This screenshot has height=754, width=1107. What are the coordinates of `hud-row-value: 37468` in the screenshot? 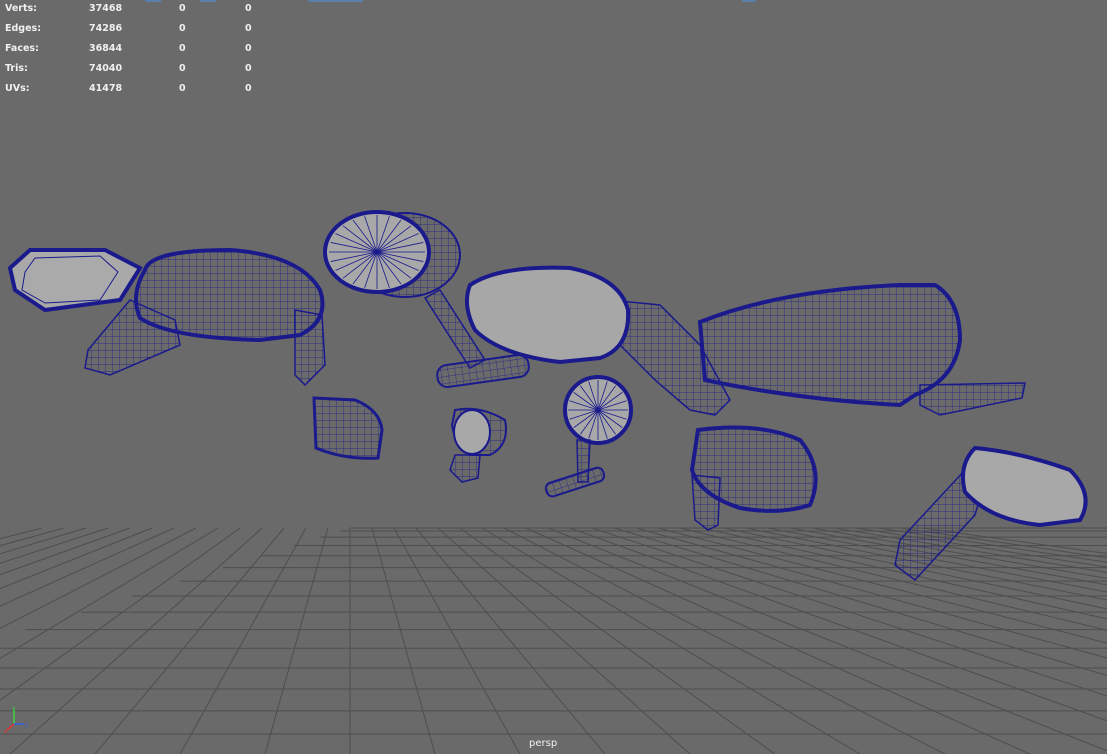 It's located at (106, 8).